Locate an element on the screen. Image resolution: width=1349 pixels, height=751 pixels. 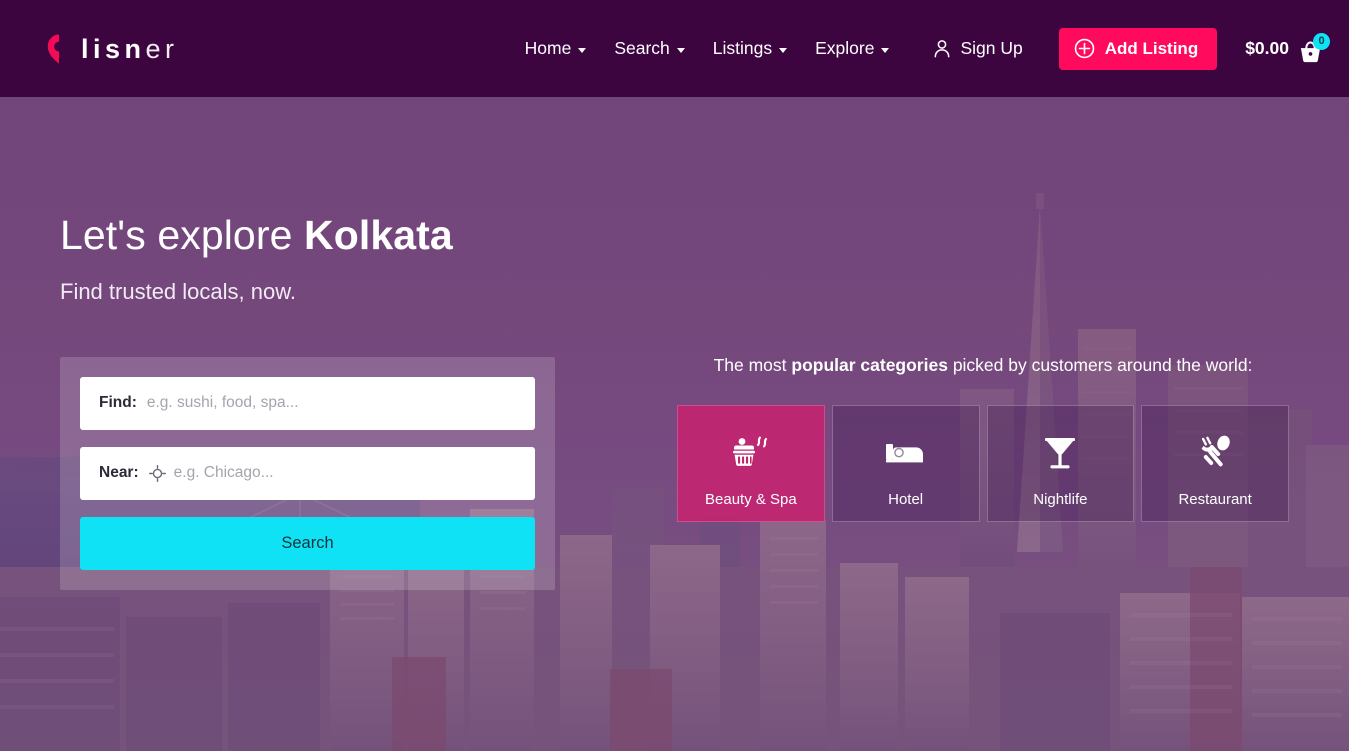
cart-widget: $0.00 0 is located at coordinates (1287, 48).